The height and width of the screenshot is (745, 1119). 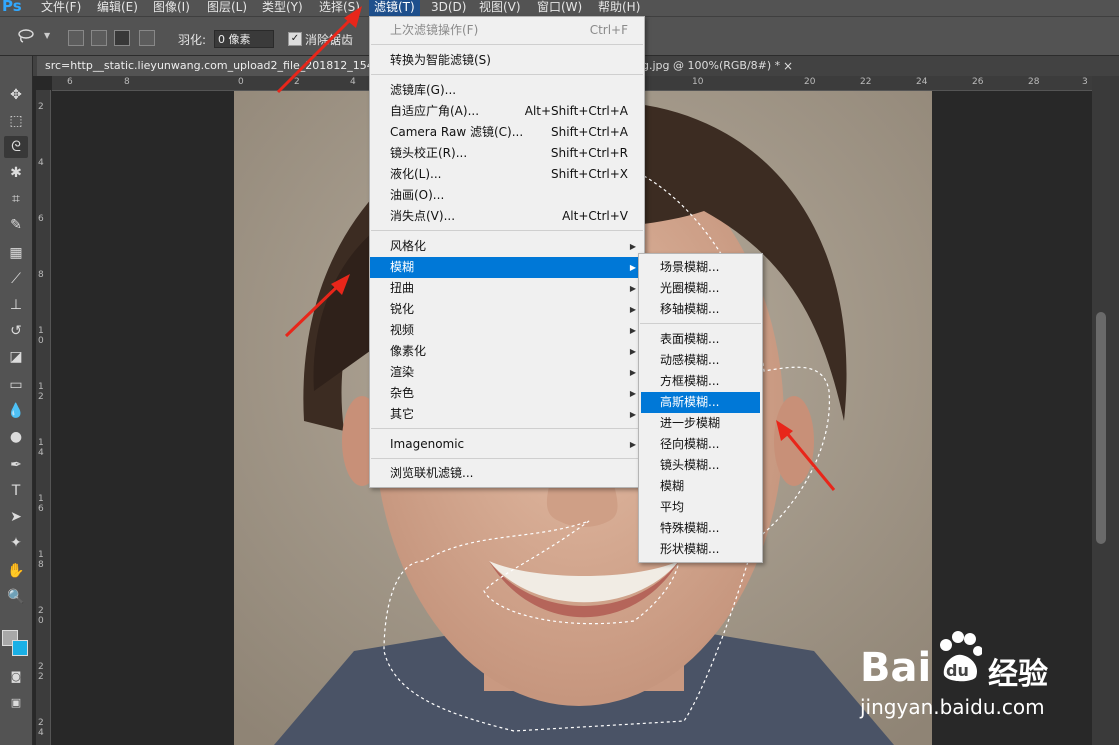 I want to click on watermark-du: du, so click(x=957, y=670).